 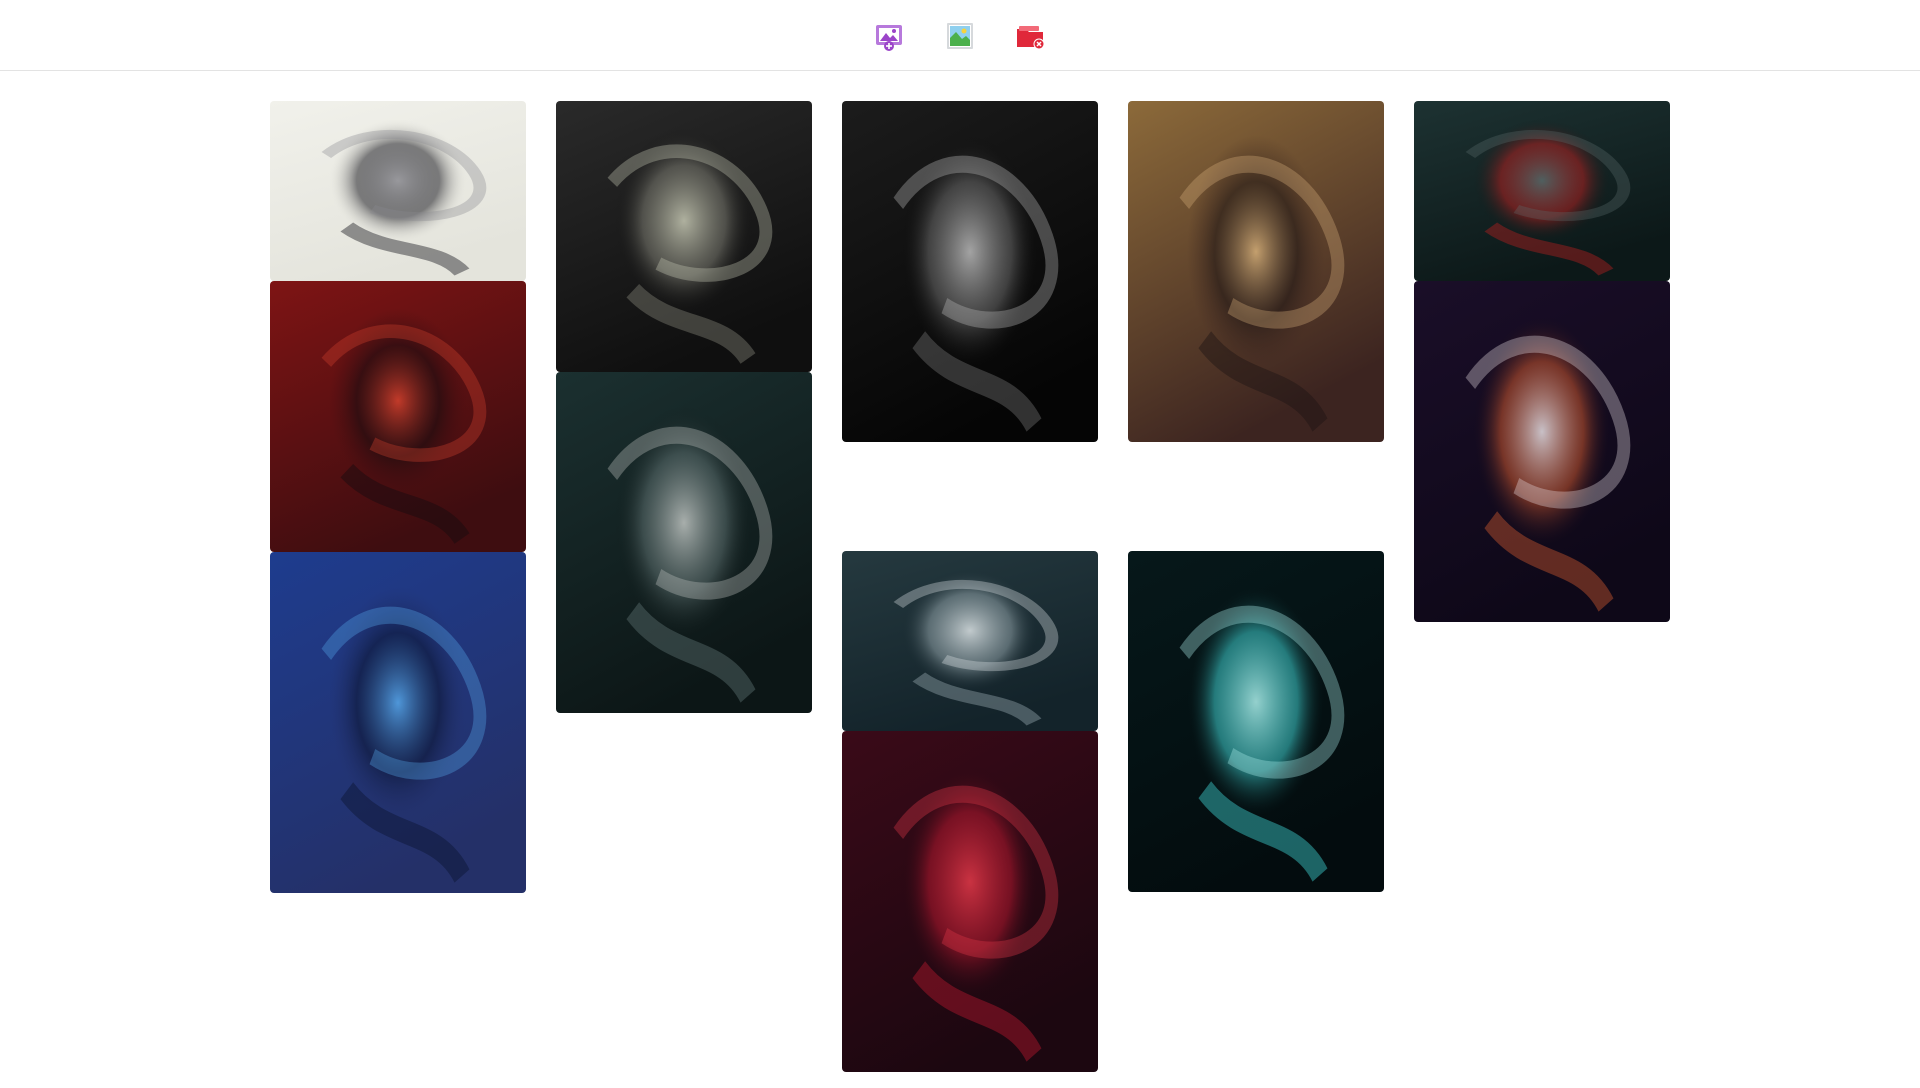 I want to click on artwork-red-swirl-face, so click(x=970, y=901).